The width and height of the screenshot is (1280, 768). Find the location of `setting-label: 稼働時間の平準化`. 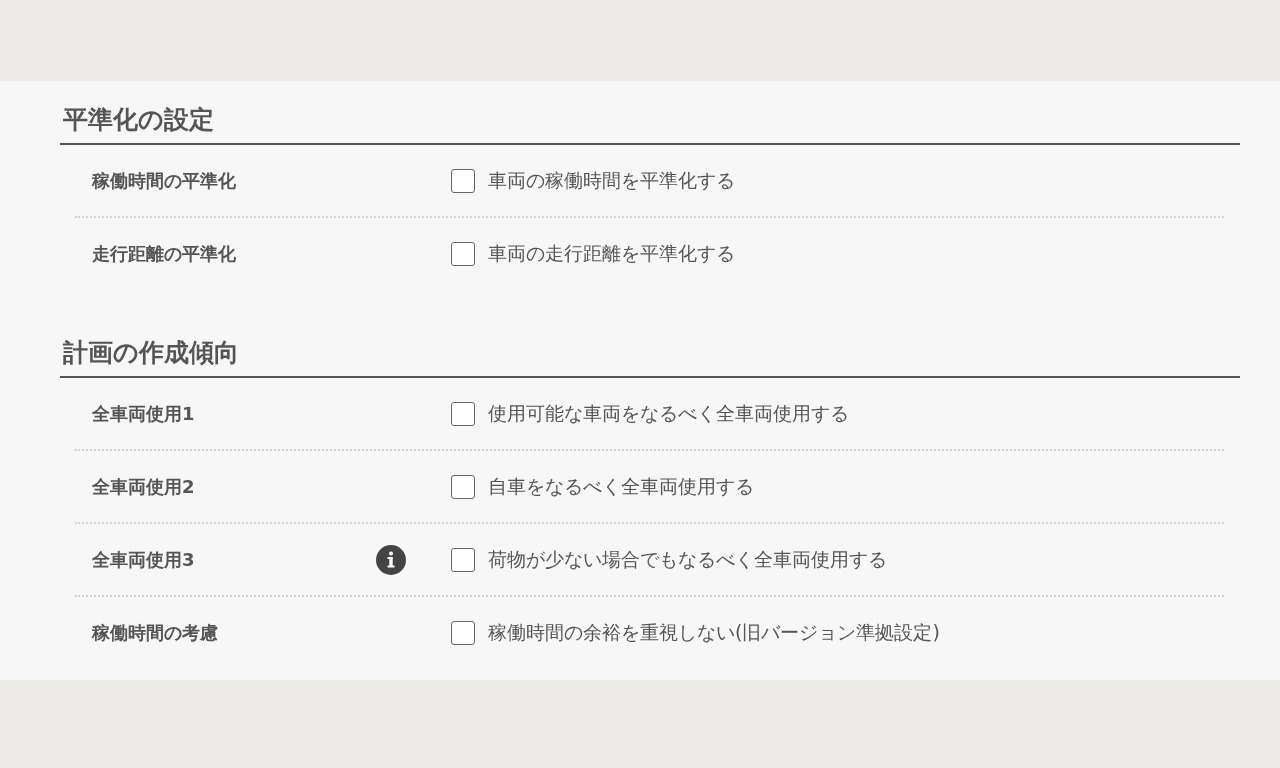

setting-label: 稼働時間の平準化 is located at coordinates (164, 180).